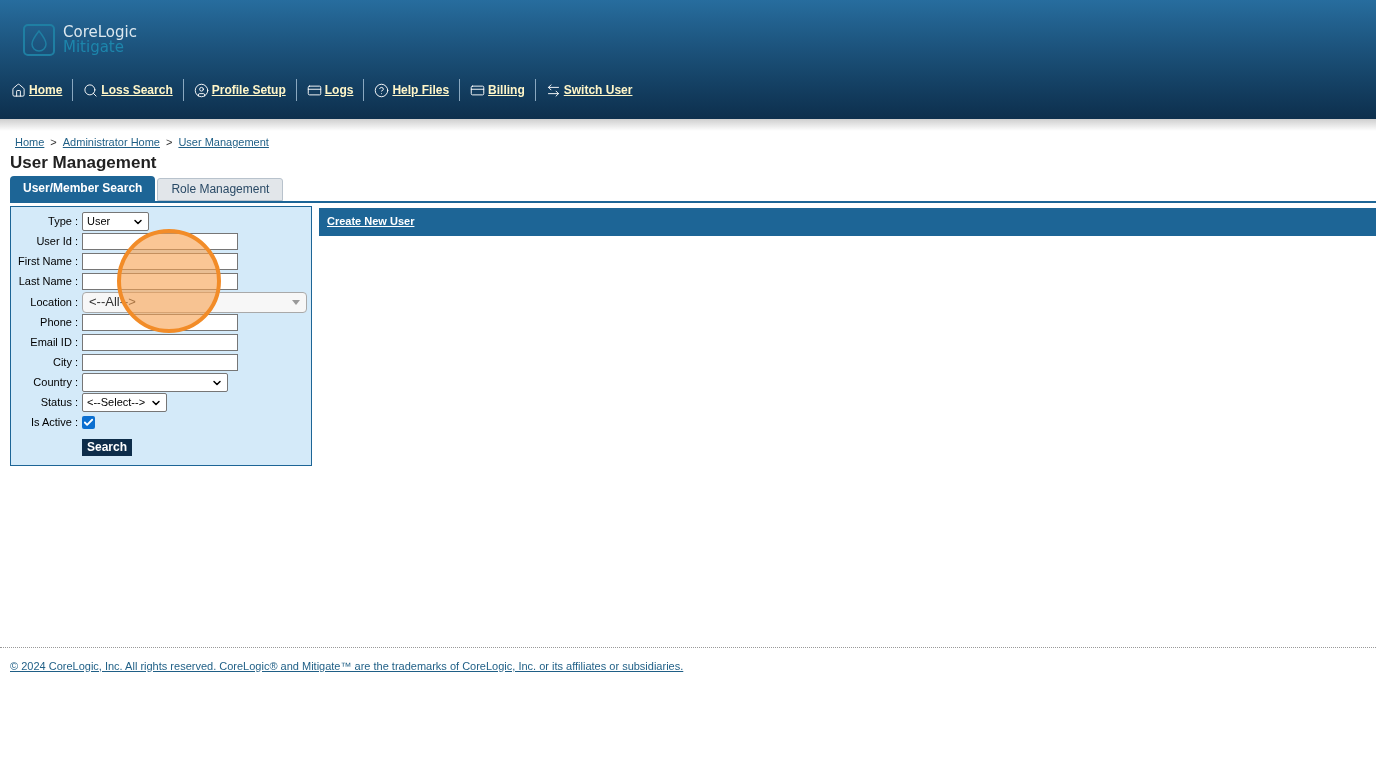 This screenshot has width=1376, height=769. What do you see at coordinates (18, 90) in the screenshot?
I see `home-icon` at bounding box center [18, 90].